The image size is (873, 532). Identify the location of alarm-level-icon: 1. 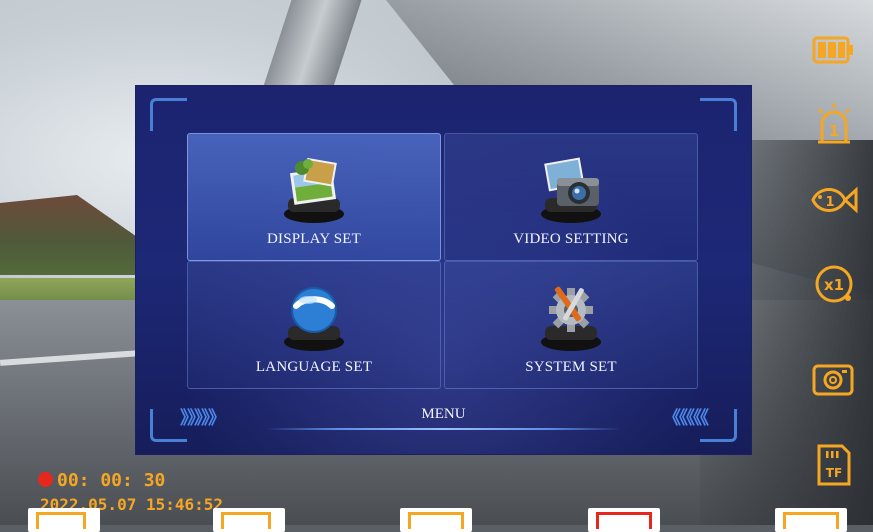
(834, 123).